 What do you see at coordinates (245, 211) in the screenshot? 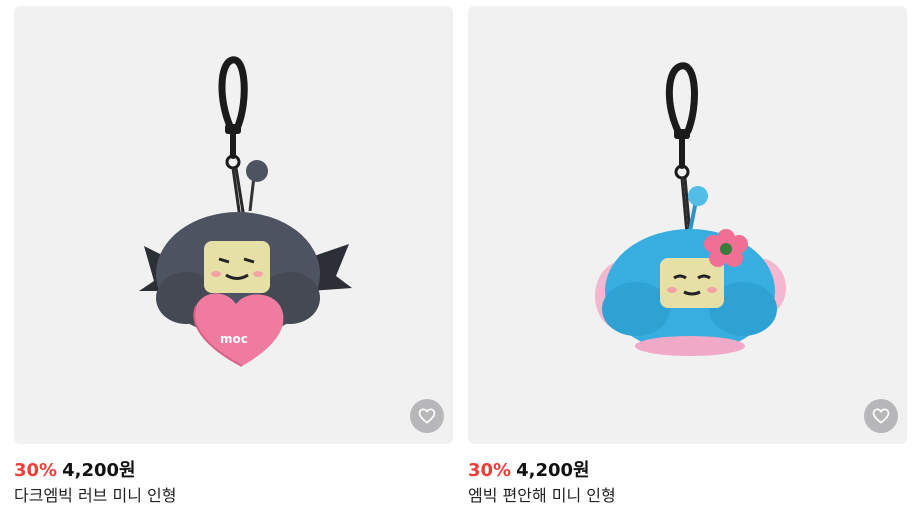
I see `dark-plush-keyring-image: moc` at bounding box center [245, 211].